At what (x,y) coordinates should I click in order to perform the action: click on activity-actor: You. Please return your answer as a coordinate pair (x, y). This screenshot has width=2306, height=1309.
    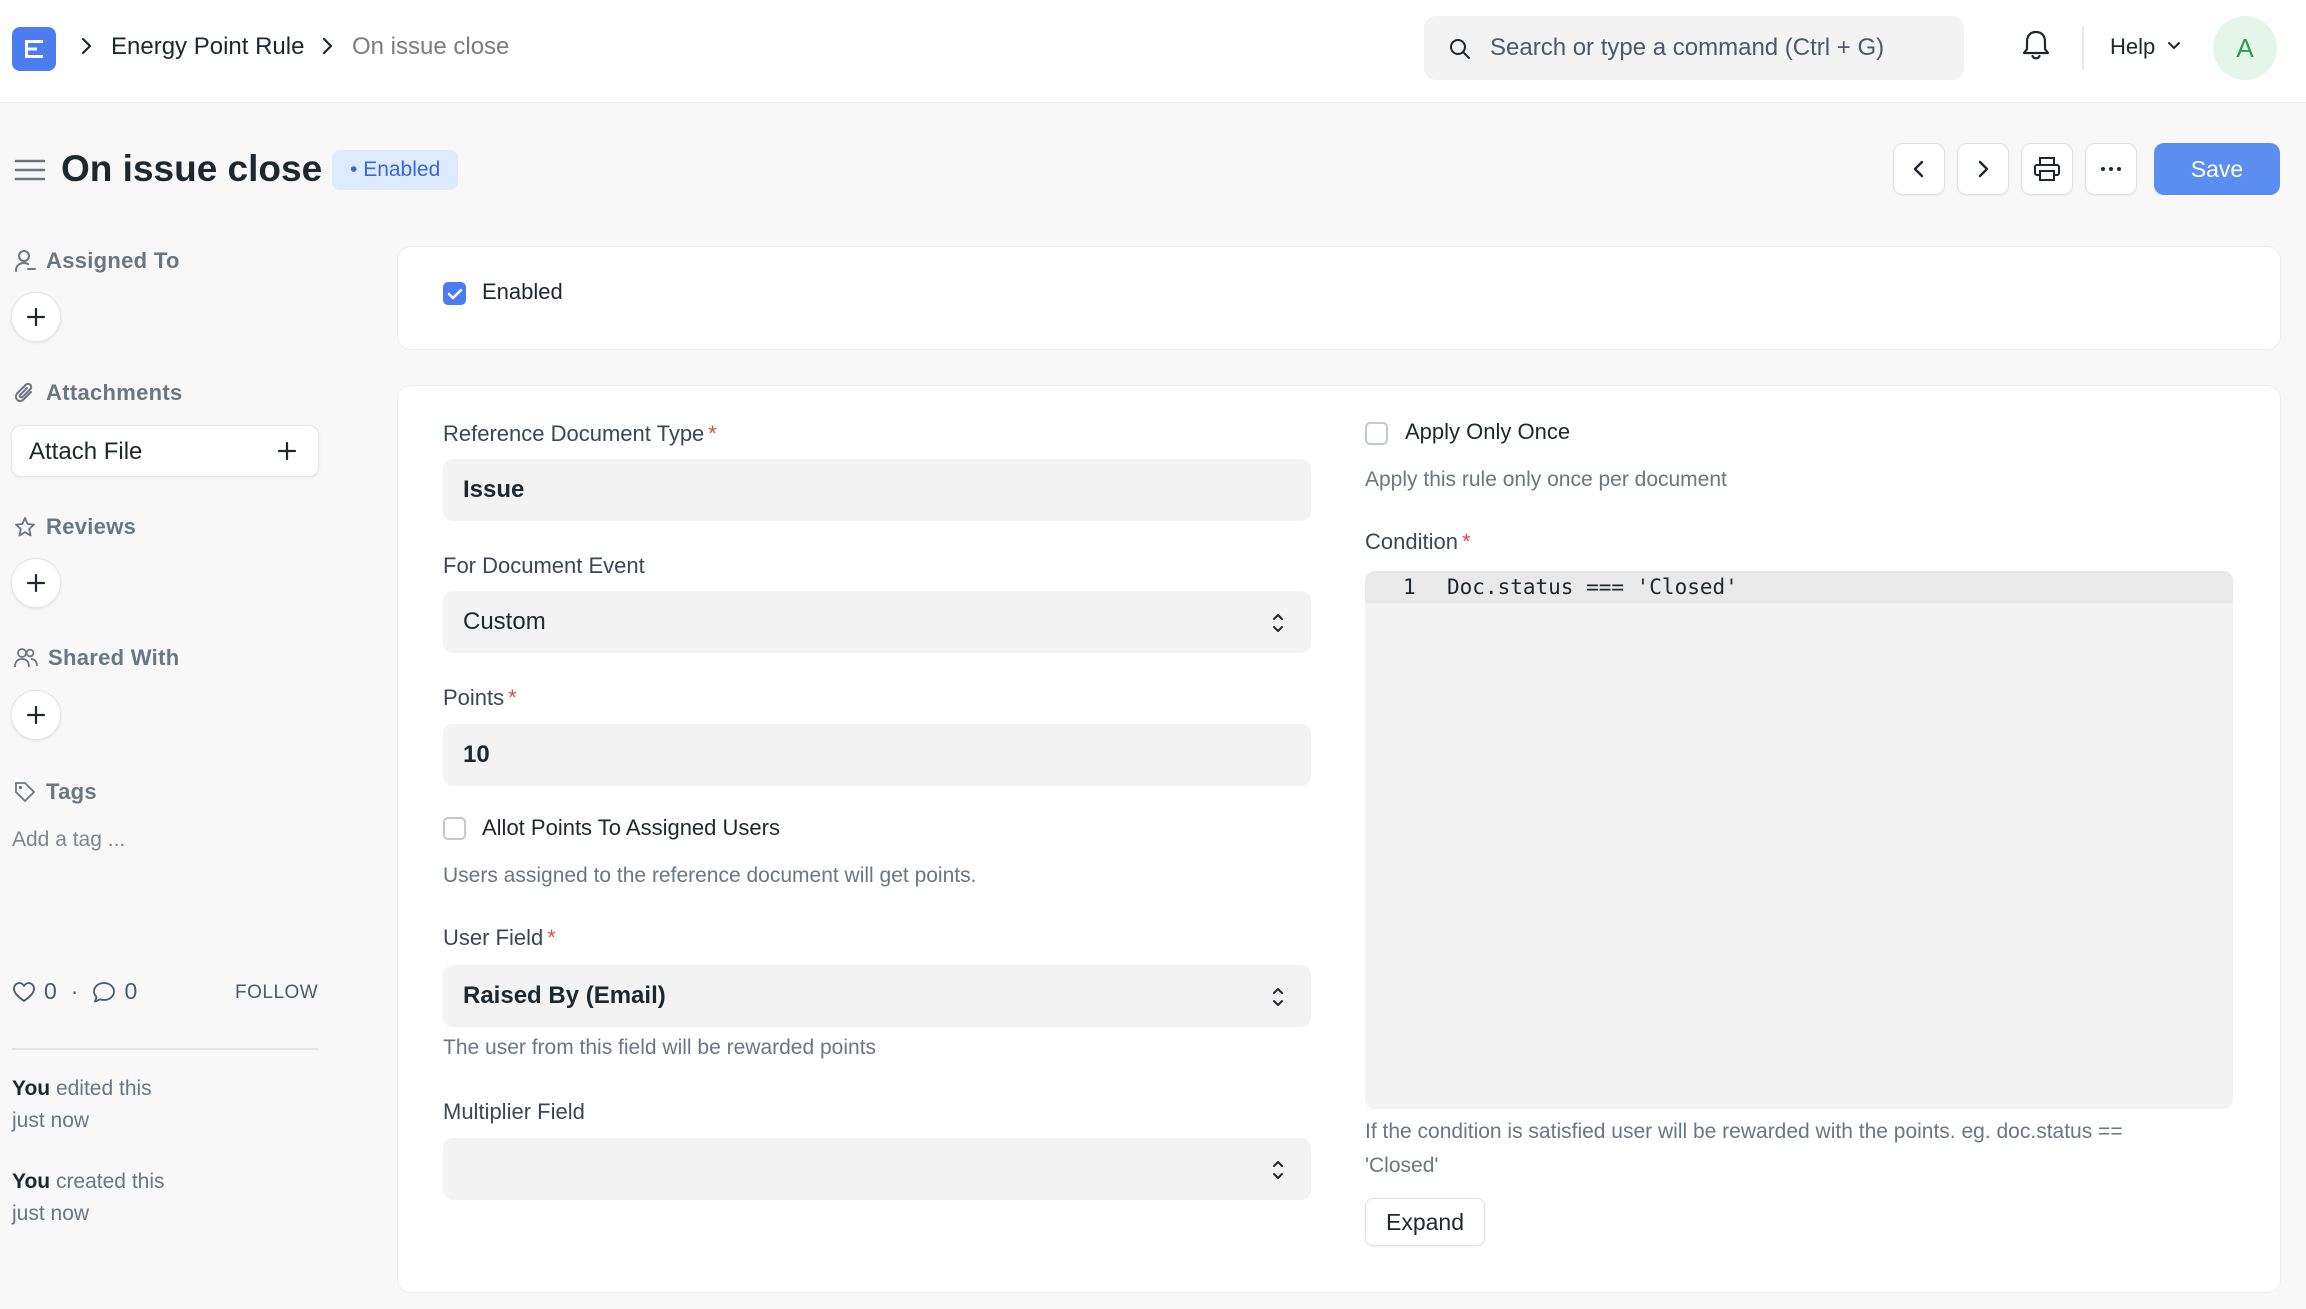
    Looking at the image, I should click on (31, 1181).